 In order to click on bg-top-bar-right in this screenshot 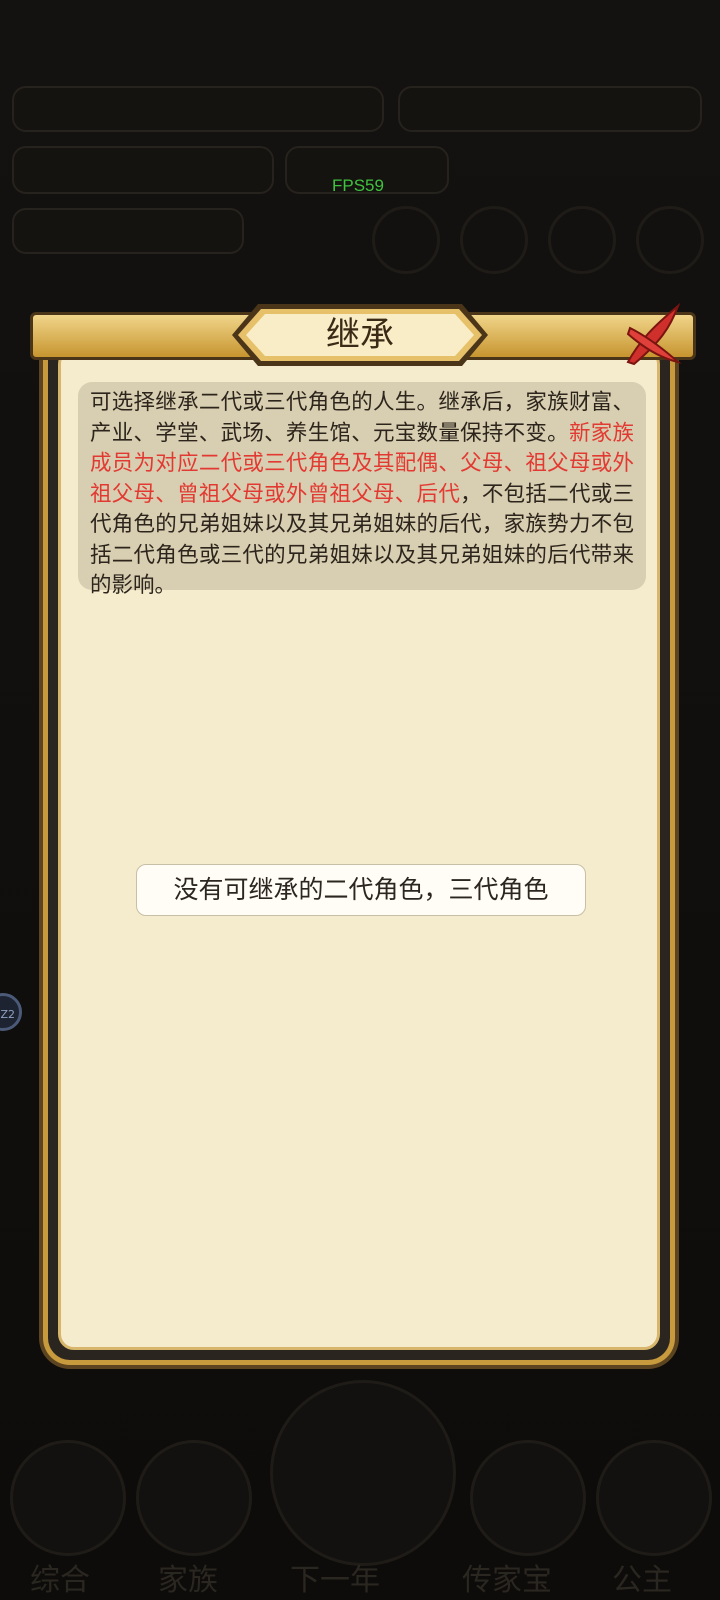, I will do `click(550, 109)`.